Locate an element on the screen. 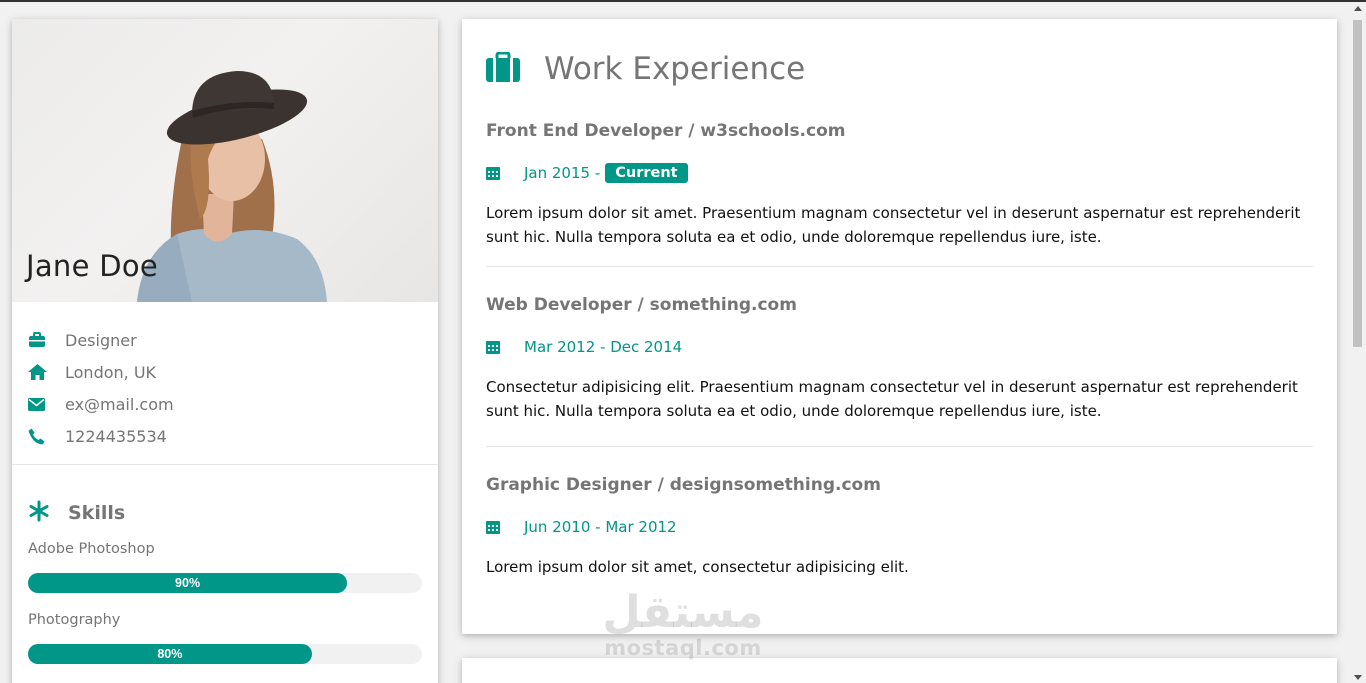 Image resolution: width=1366 pixels, height=683 pixels. profile-photo: Jane Doe is located at coordinates (225, 160).